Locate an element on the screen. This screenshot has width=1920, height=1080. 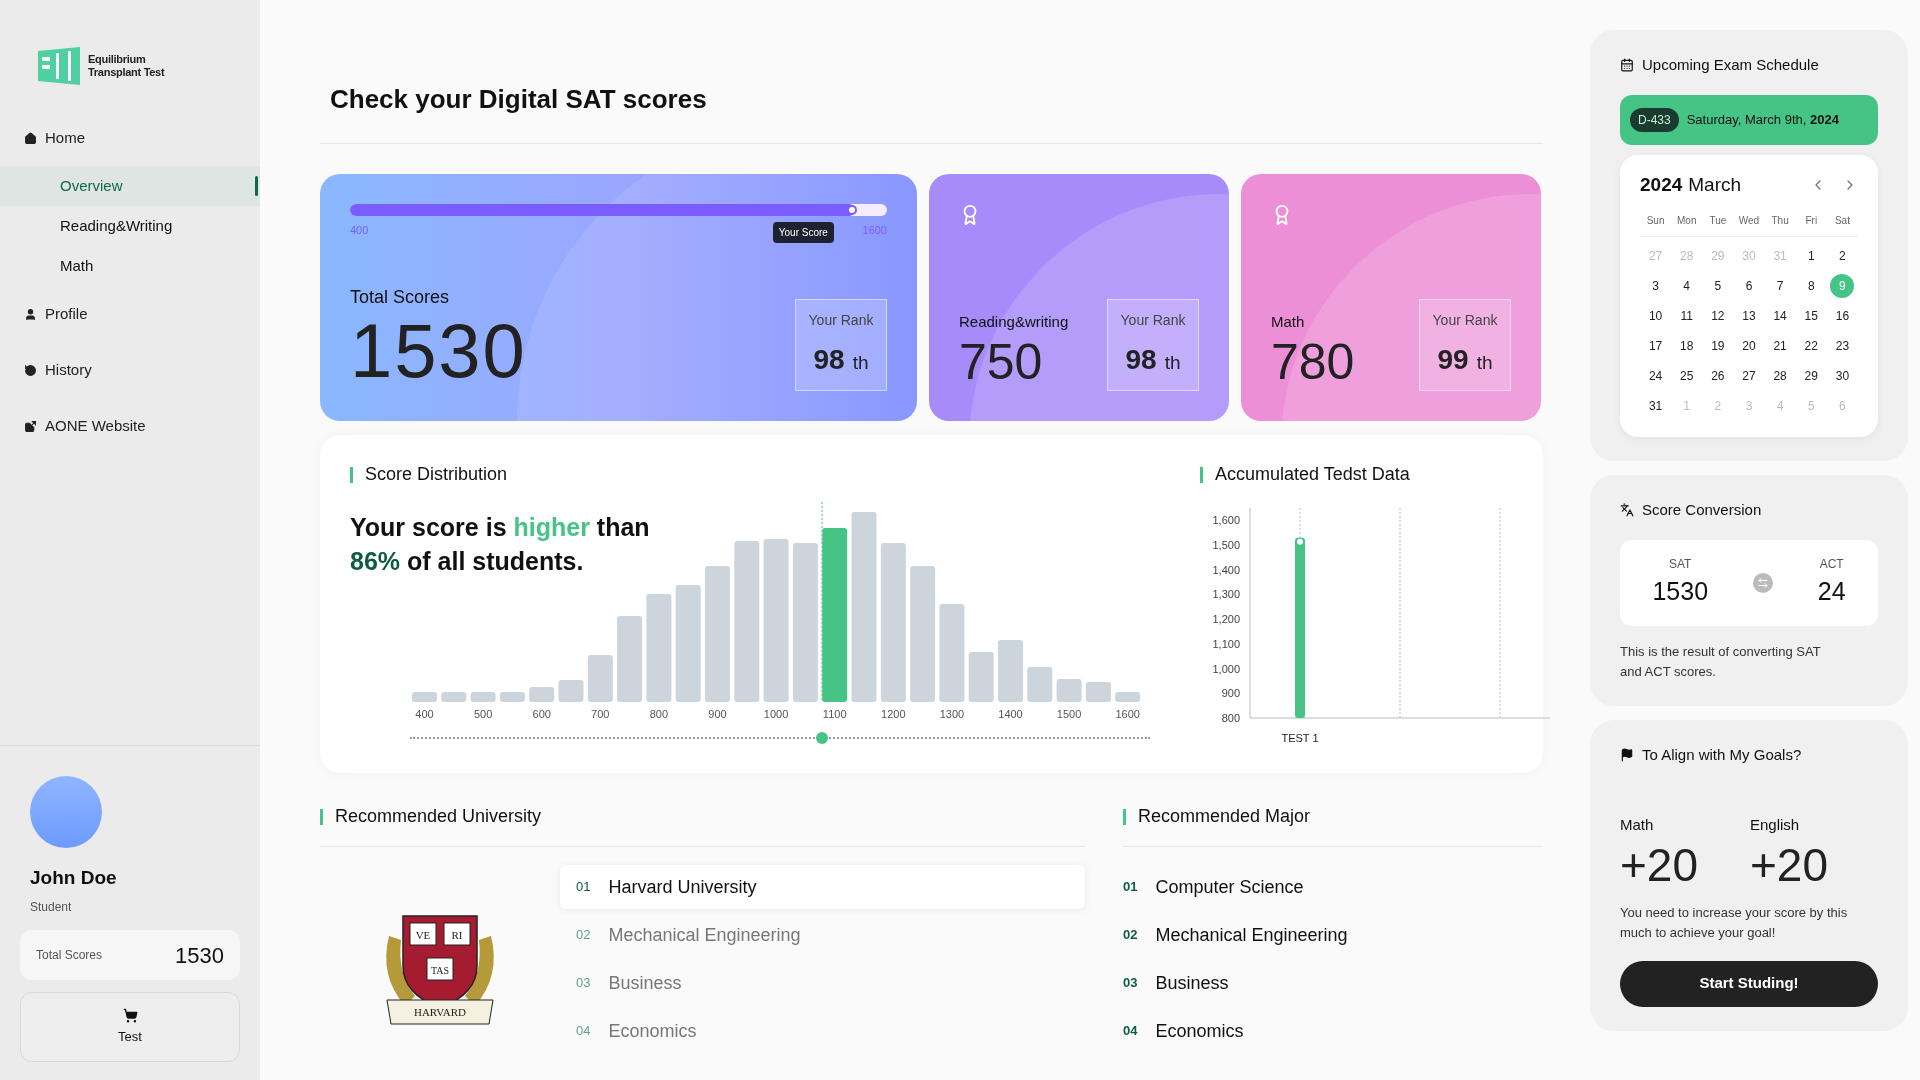
headline: 86% of all students. is located at coordinates (467, 561).